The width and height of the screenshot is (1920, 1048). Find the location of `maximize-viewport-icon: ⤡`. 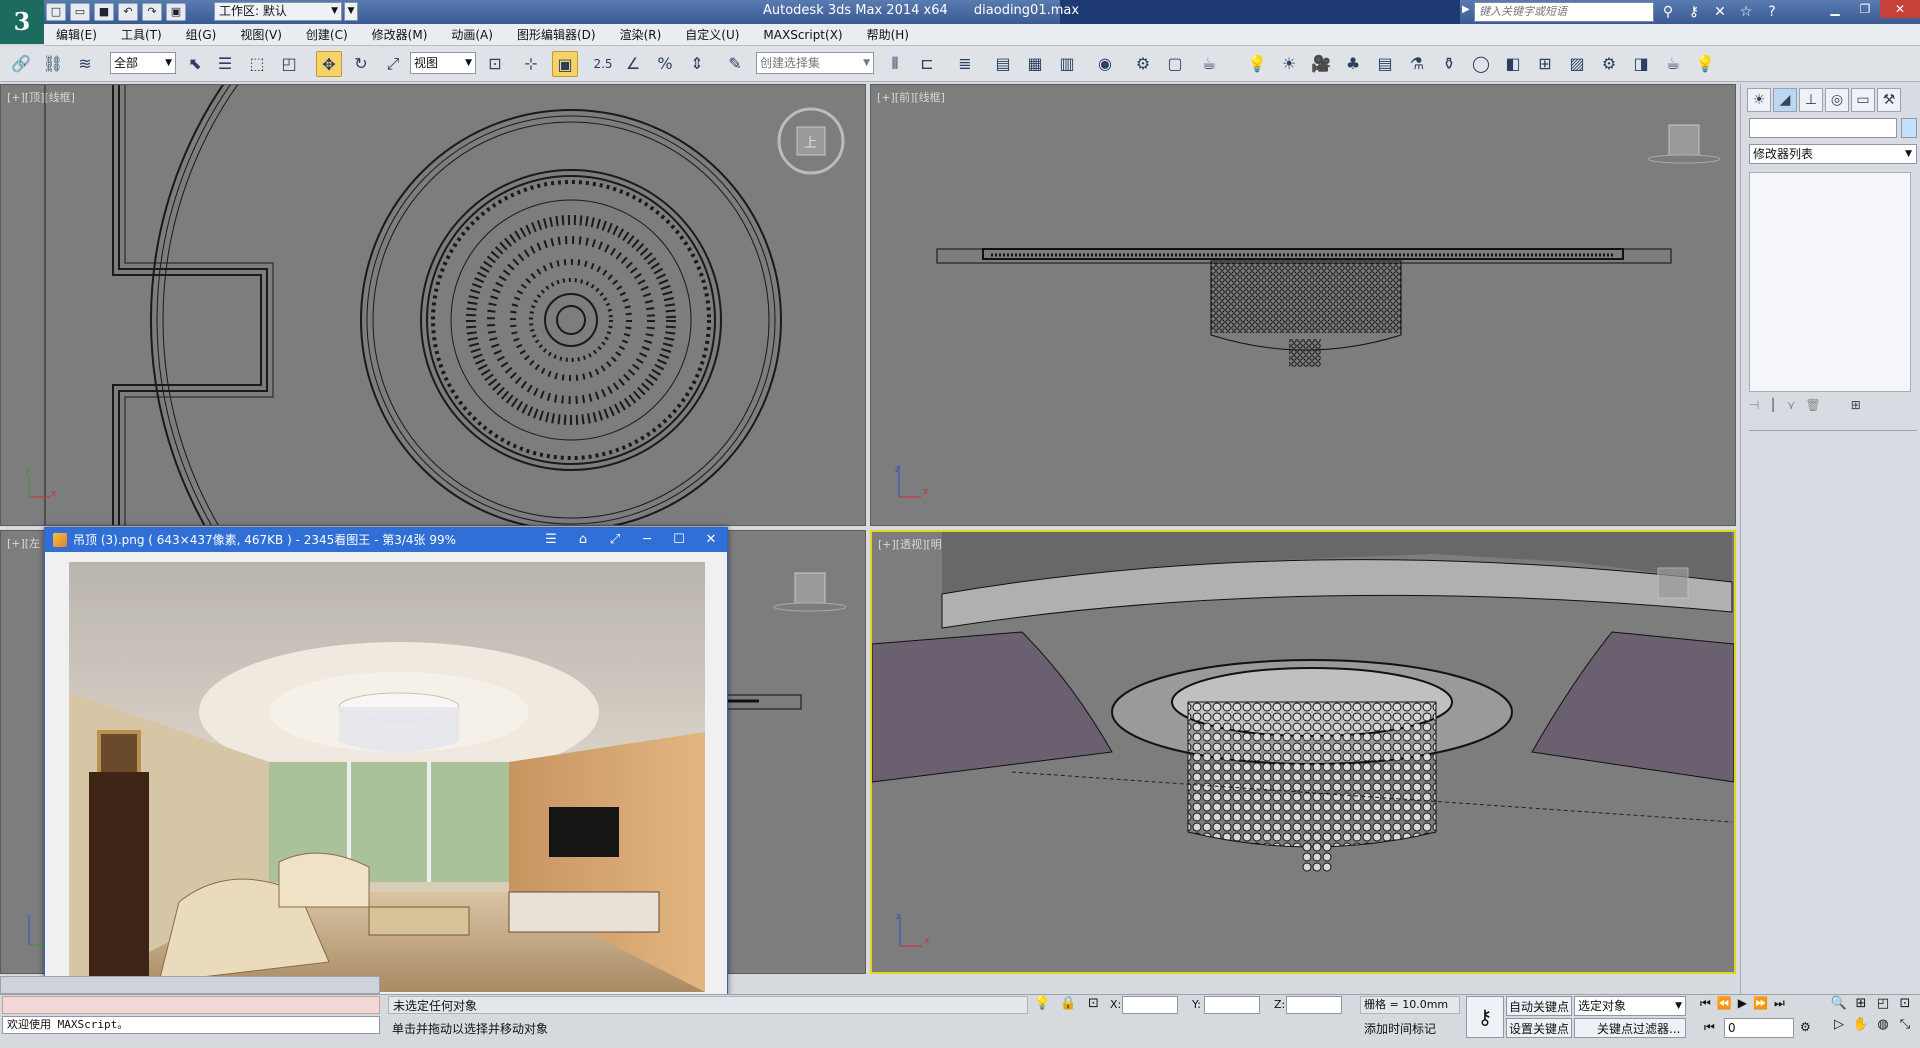

maximize-viewport-icon: ⤡ is located at coordinates (1905, 1027).